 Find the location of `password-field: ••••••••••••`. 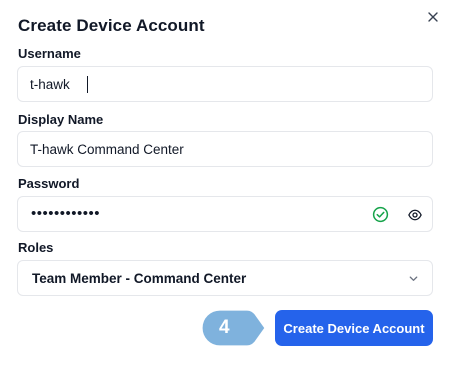

password-field: •••••••••••• is located at coordinates (225, 214).